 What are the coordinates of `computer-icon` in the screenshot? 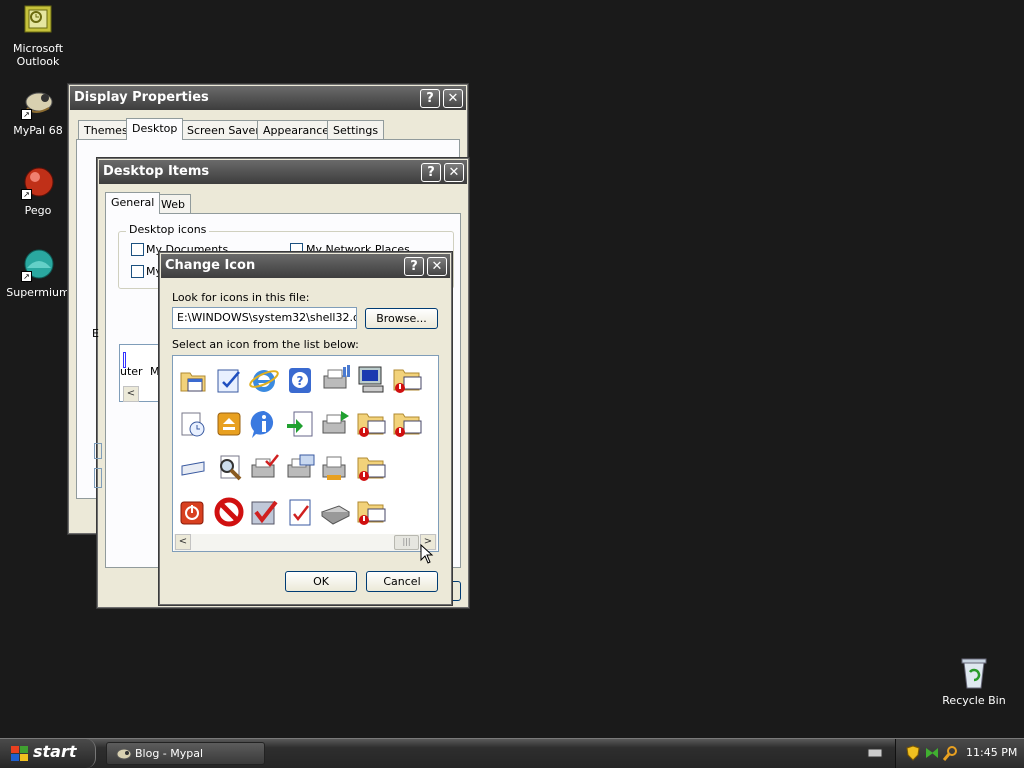 It's located at (371, 380).